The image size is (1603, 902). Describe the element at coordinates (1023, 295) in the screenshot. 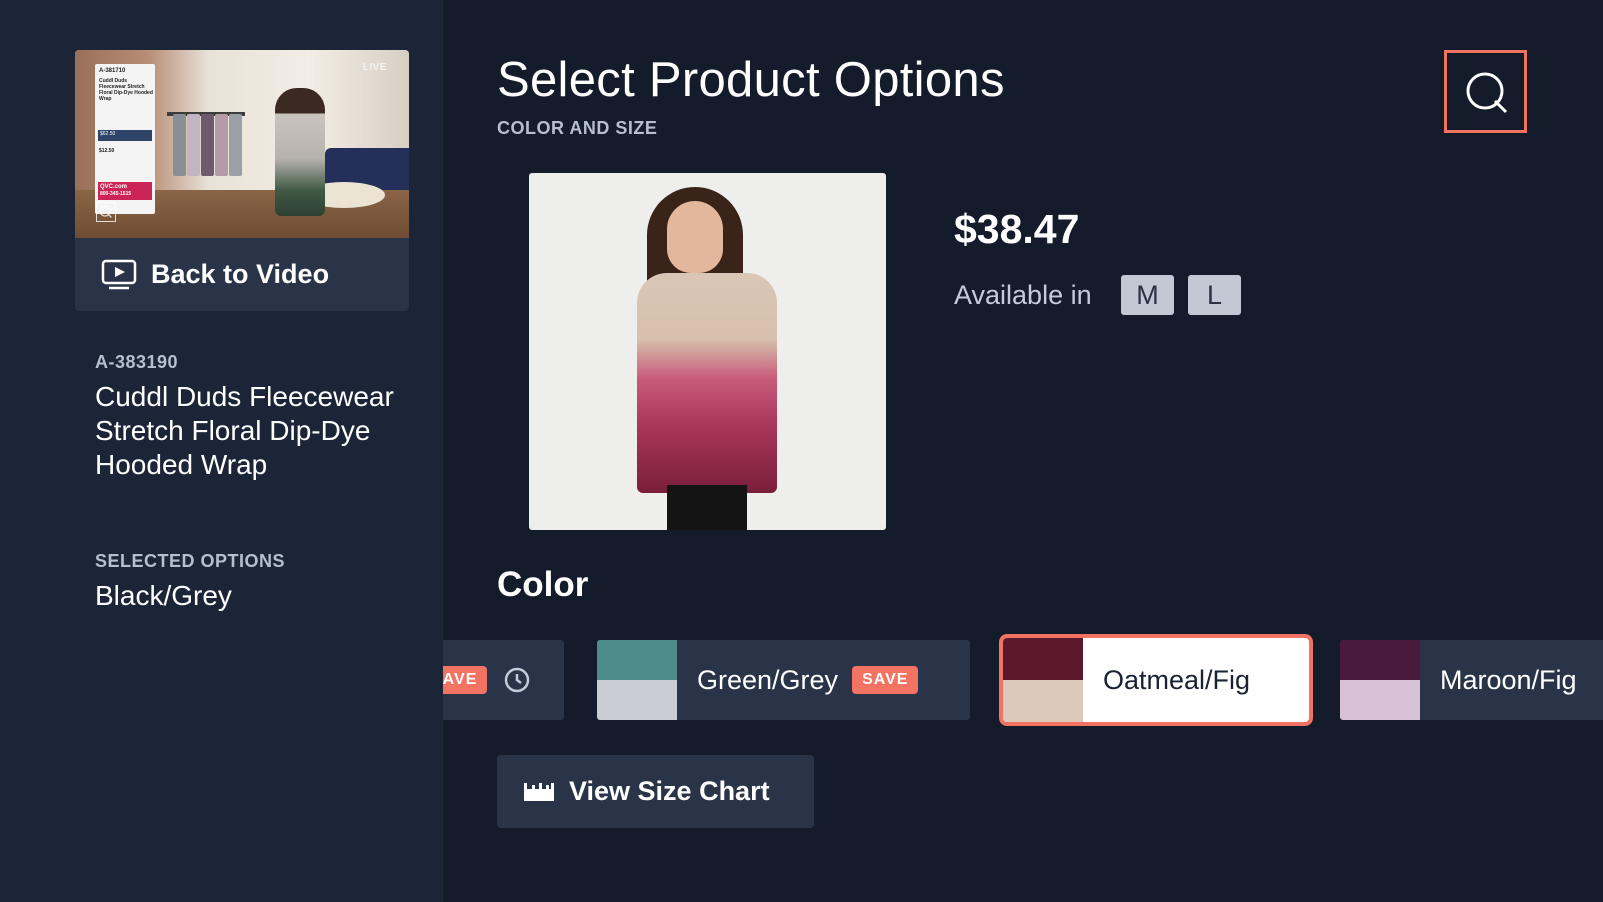

I see `available-in-label: Available in` at that location.